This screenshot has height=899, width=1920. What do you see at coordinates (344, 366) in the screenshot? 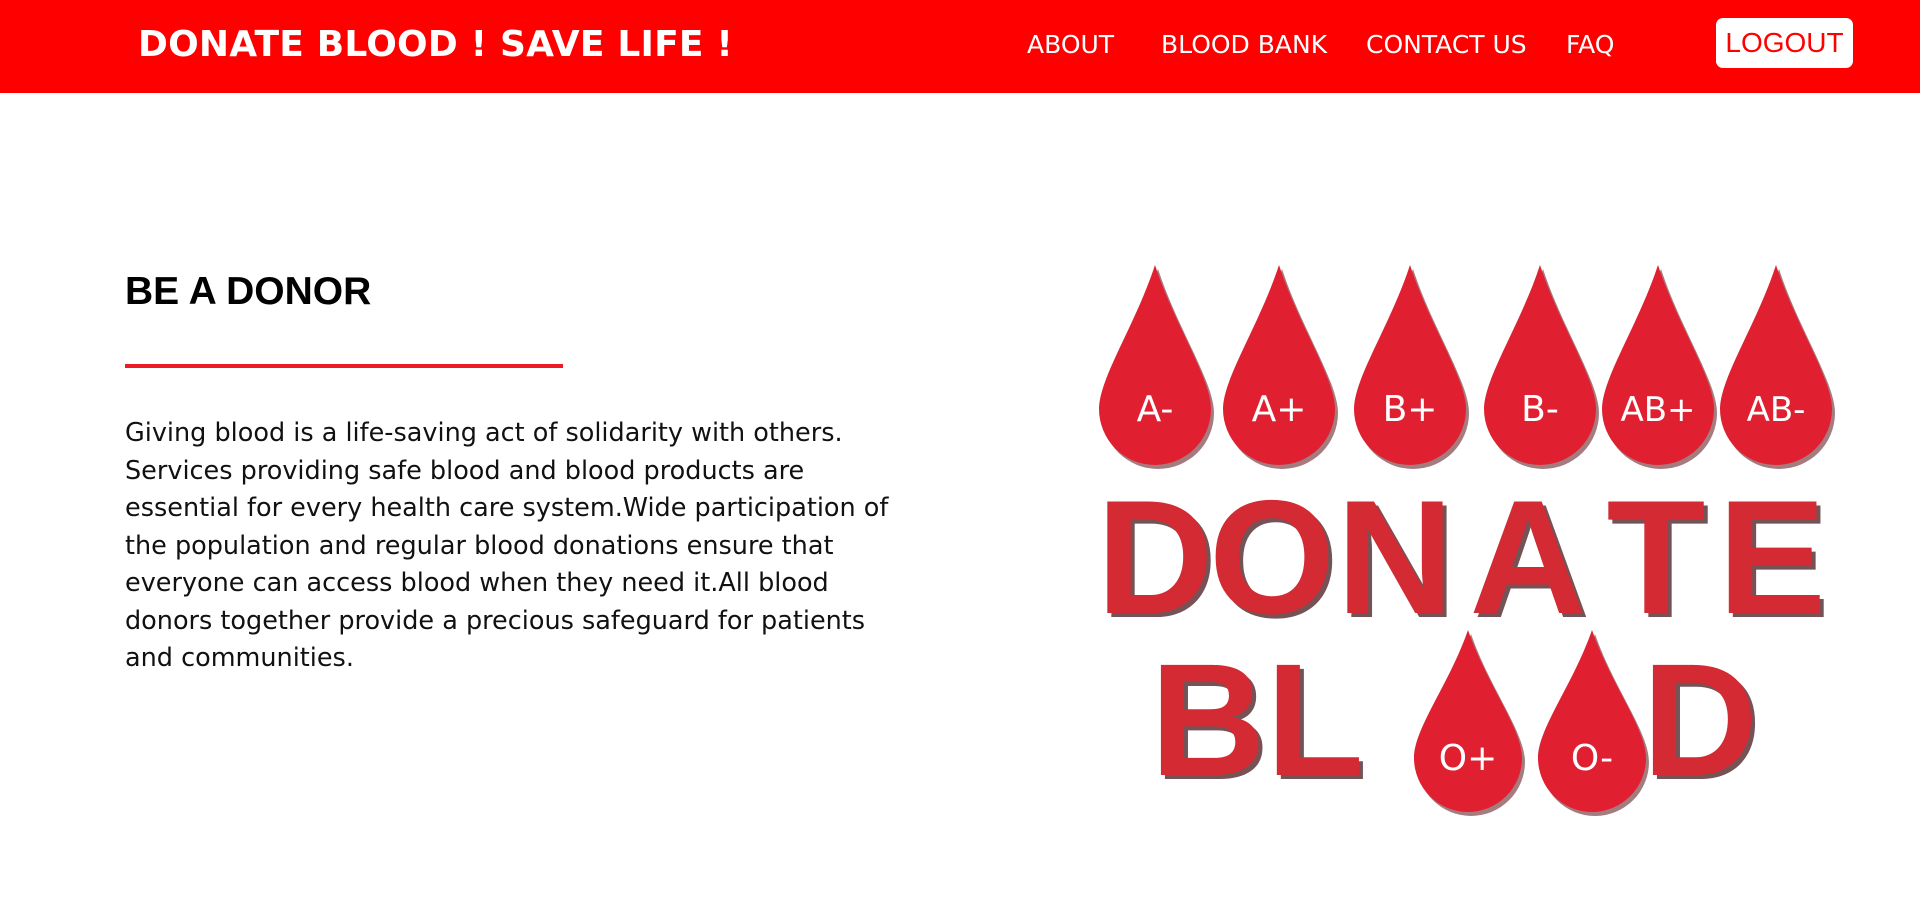
I see `heading-divider` at bounding box center [344, 366].